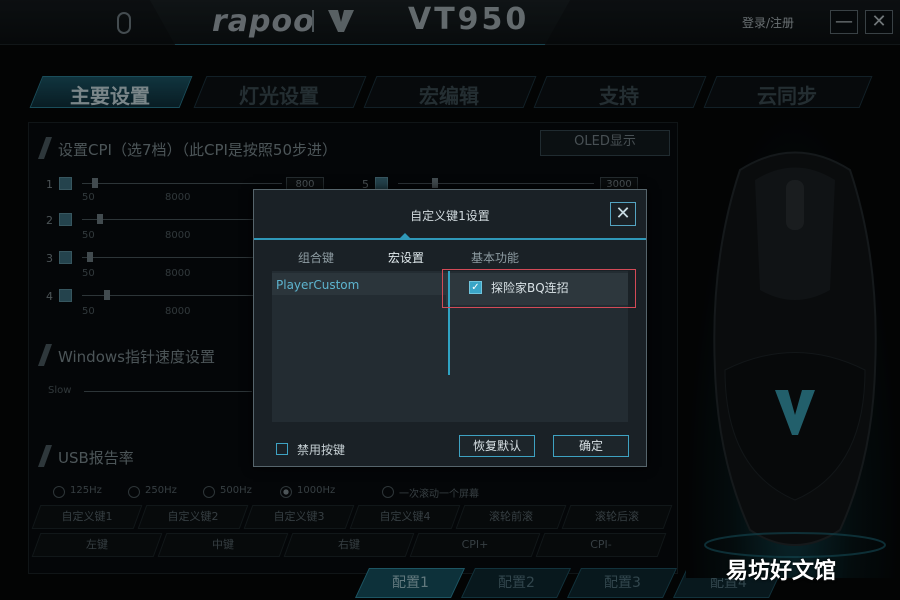 The width and height of the screenshot is (900, 600). I want to click on disable-key-checkbox, so click(282, 449).